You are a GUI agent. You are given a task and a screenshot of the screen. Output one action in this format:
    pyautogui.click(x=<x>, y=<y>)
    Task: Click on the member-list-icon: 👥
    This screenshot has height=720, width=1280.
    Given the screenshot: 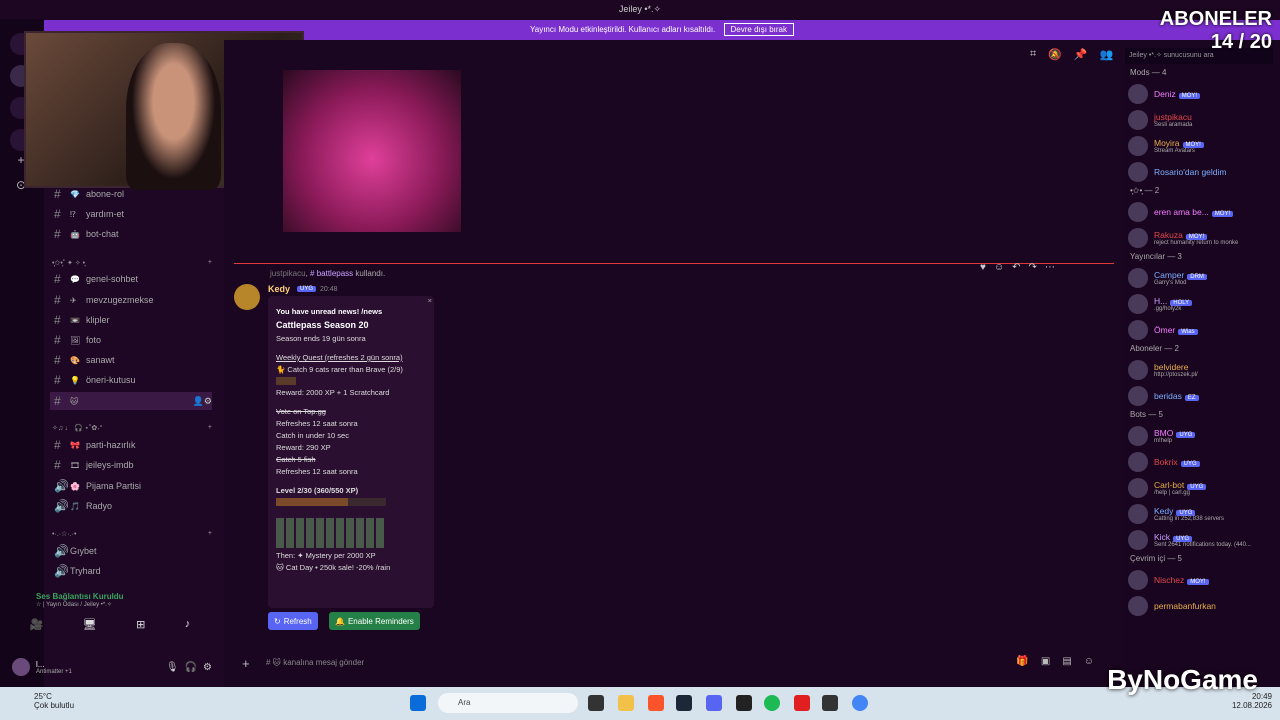 What is the action you would take?
    pyautogui.click(x=1107, y=54)
    